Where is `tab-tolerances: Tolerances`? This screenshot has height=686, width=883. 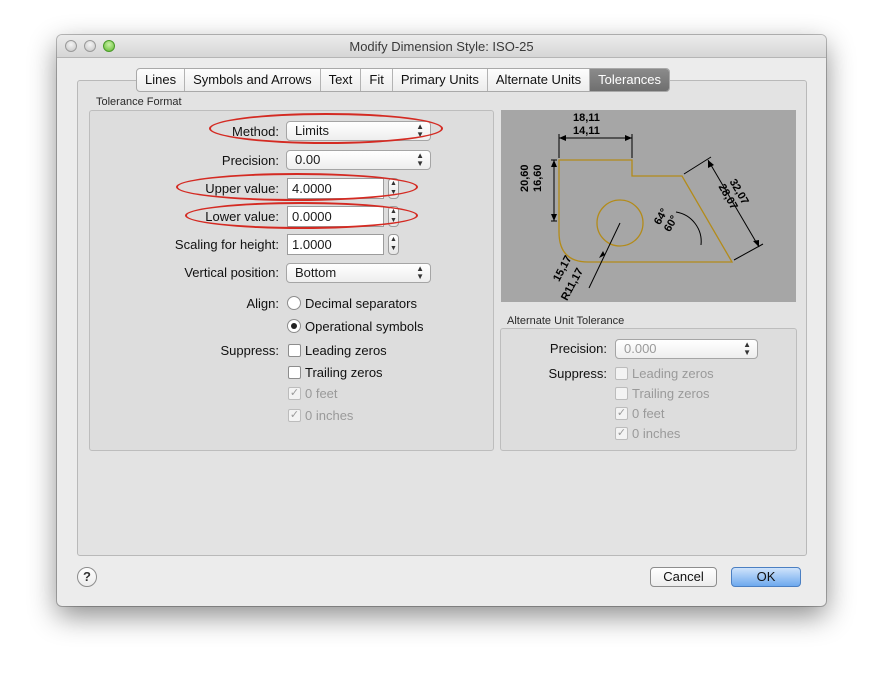
tab-tolerances: Tolerances is located at coordinates (630, 80).